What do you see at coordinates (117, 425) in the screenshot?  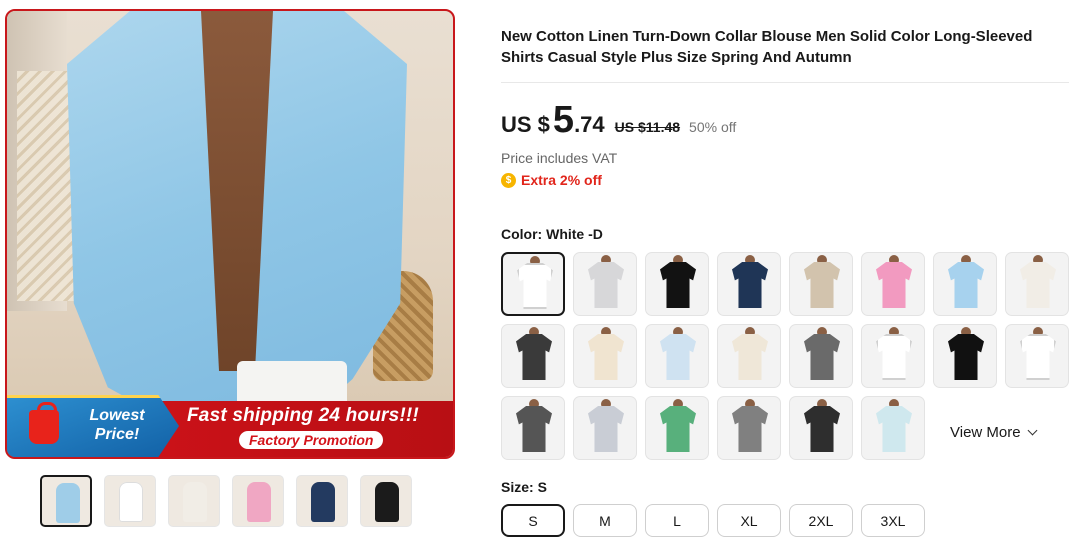 I see `badge-text: Lowest Price!` at bounding box center [117, 425].